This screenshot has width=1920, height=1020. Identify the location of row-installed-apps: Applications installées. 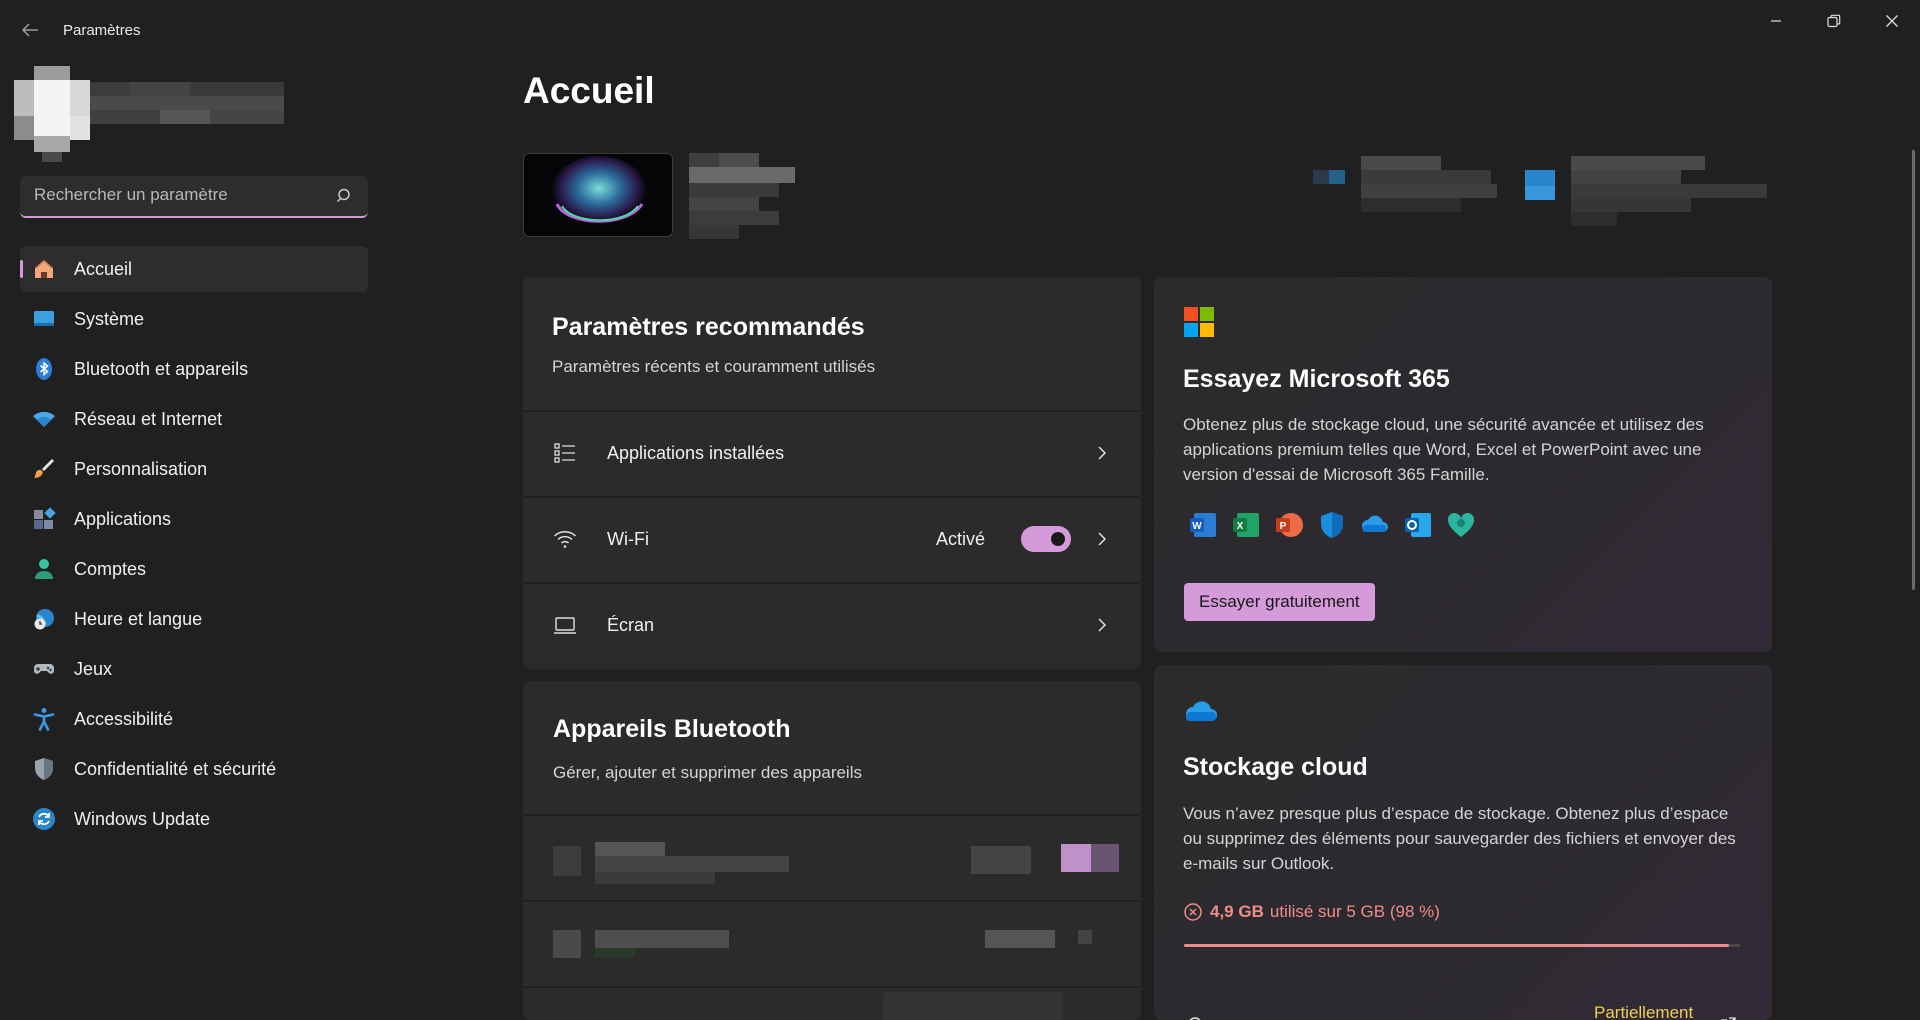
(831, 452).